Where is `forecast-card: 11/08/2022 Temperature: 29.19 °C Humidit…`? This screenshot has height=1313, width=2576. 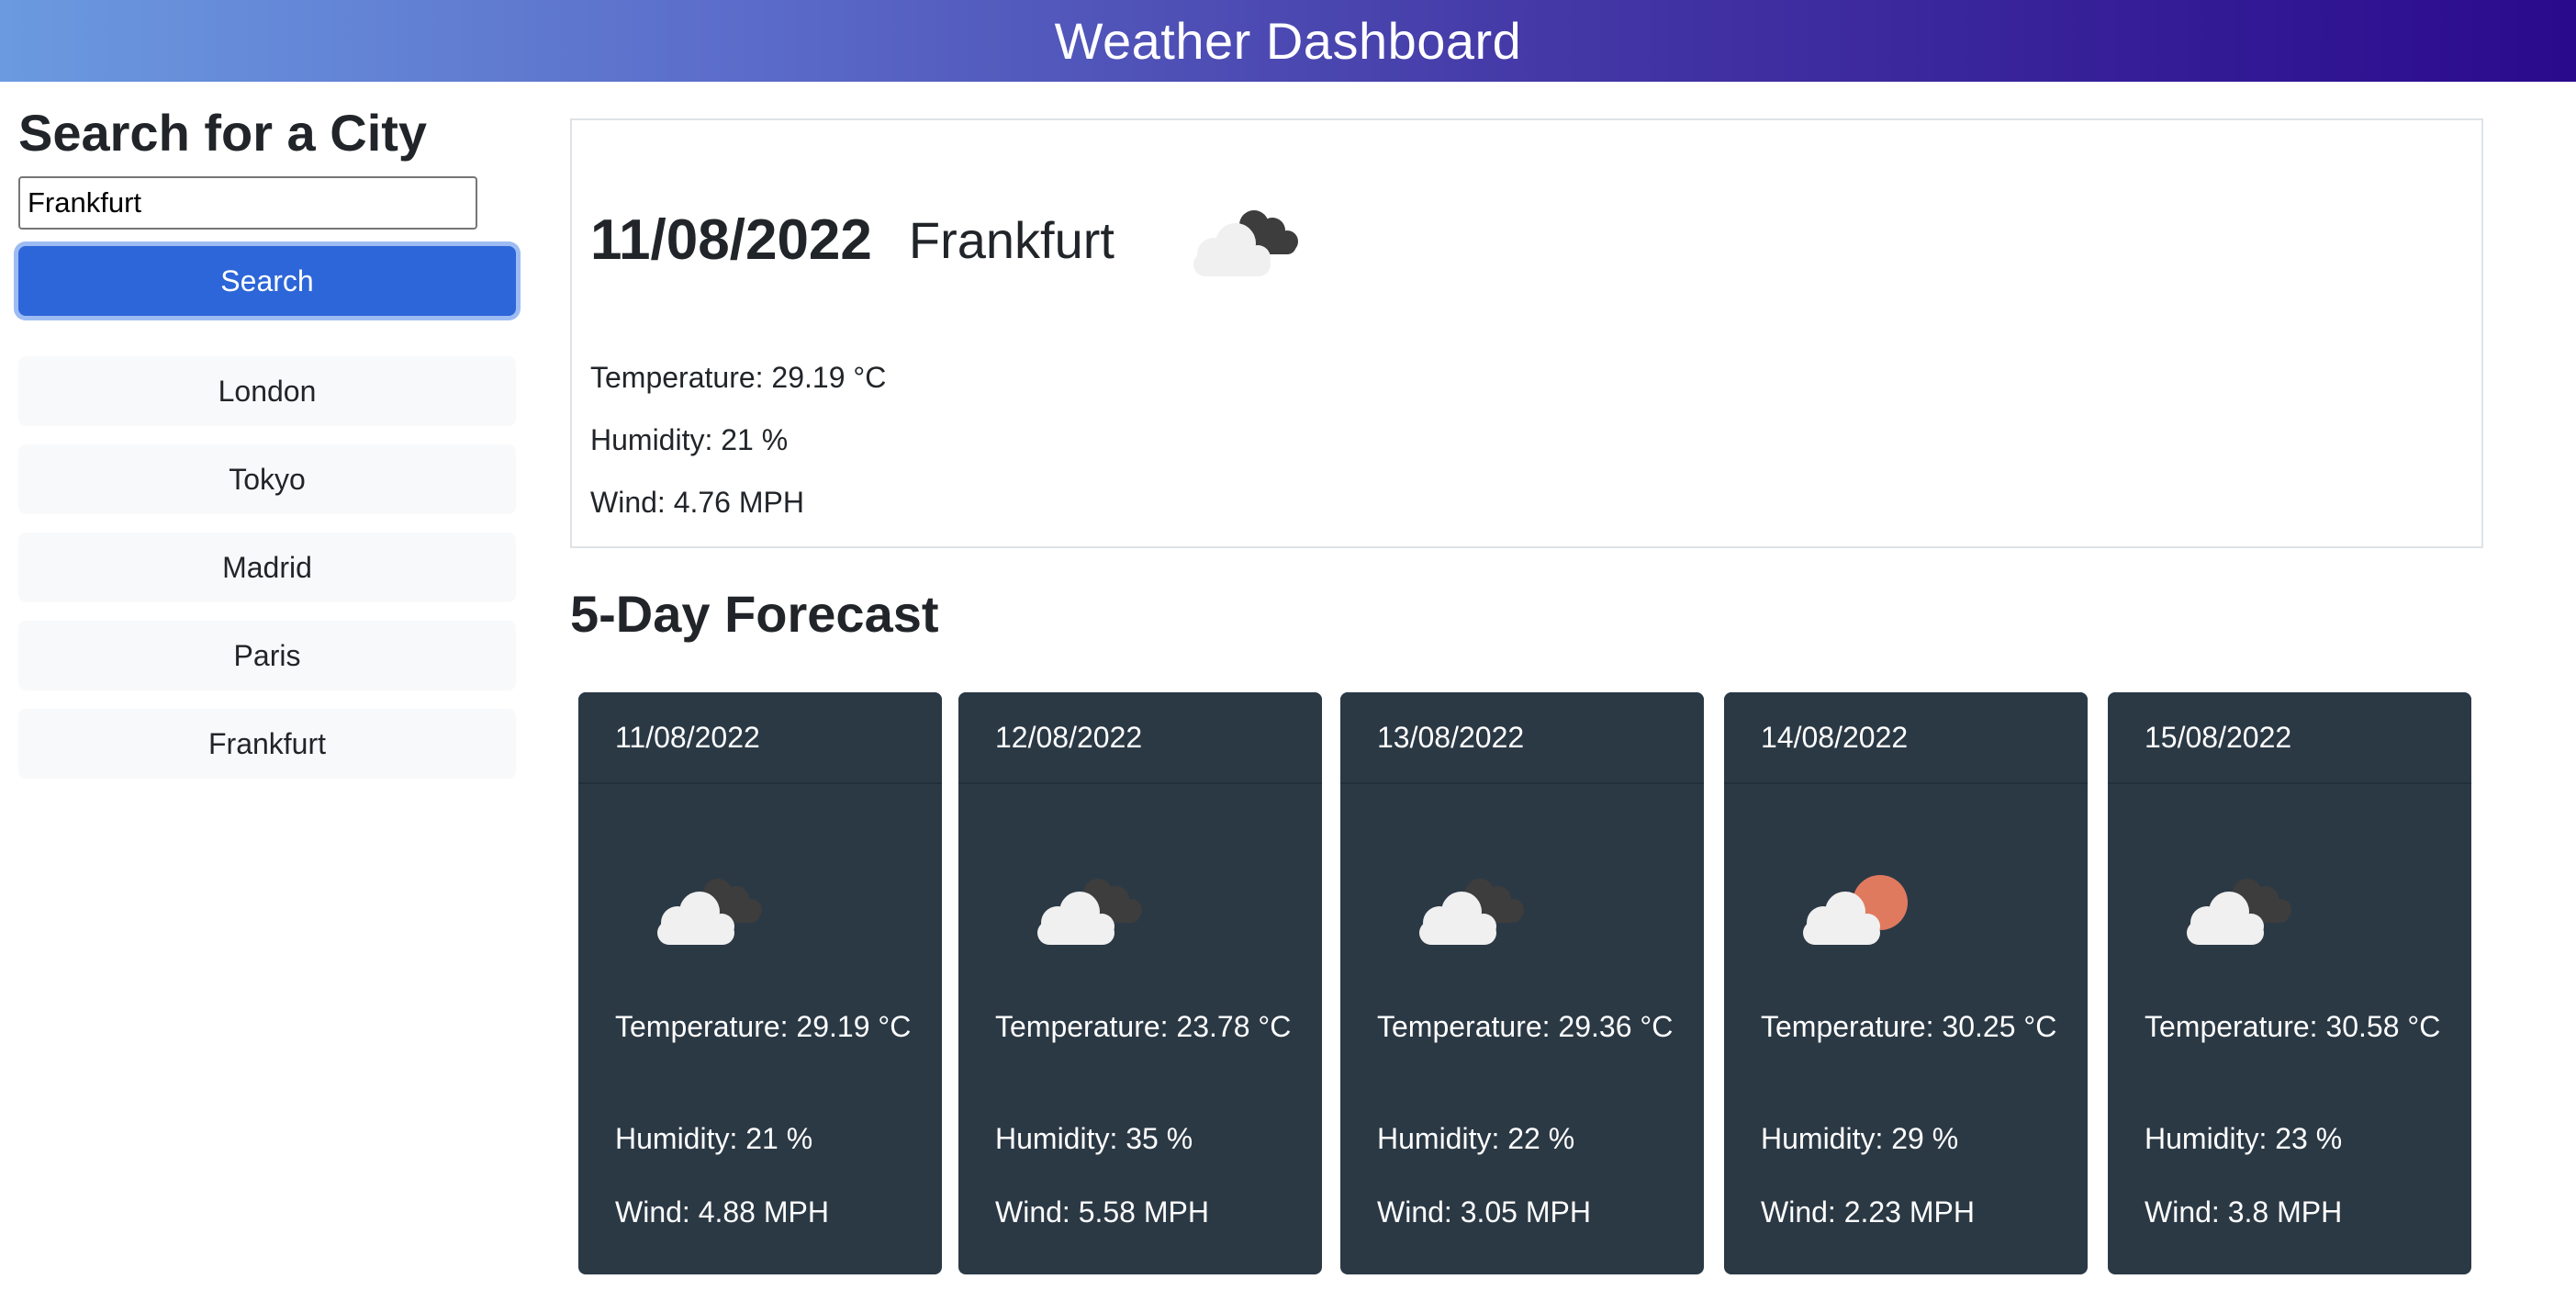
forecast-card: 11/08/2022 Temperature: 29.19 °C Humidit… is located at coordinates (760, 983).